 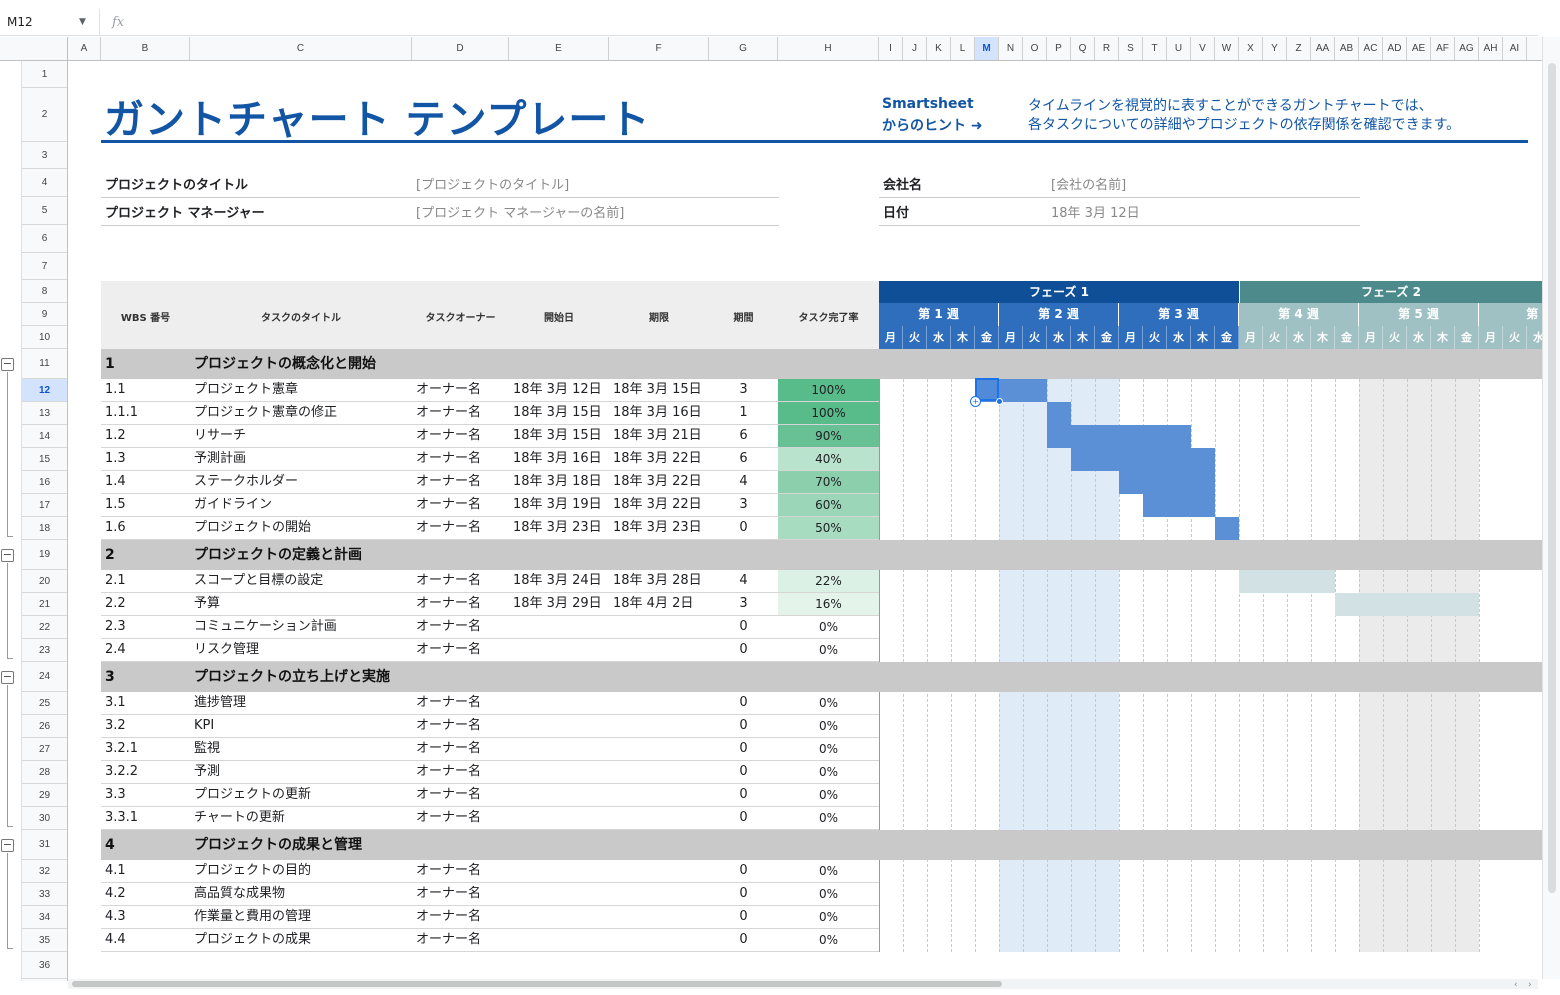 I want to click on start-date: 18年 3月 23日, so click(x=557, y=528).